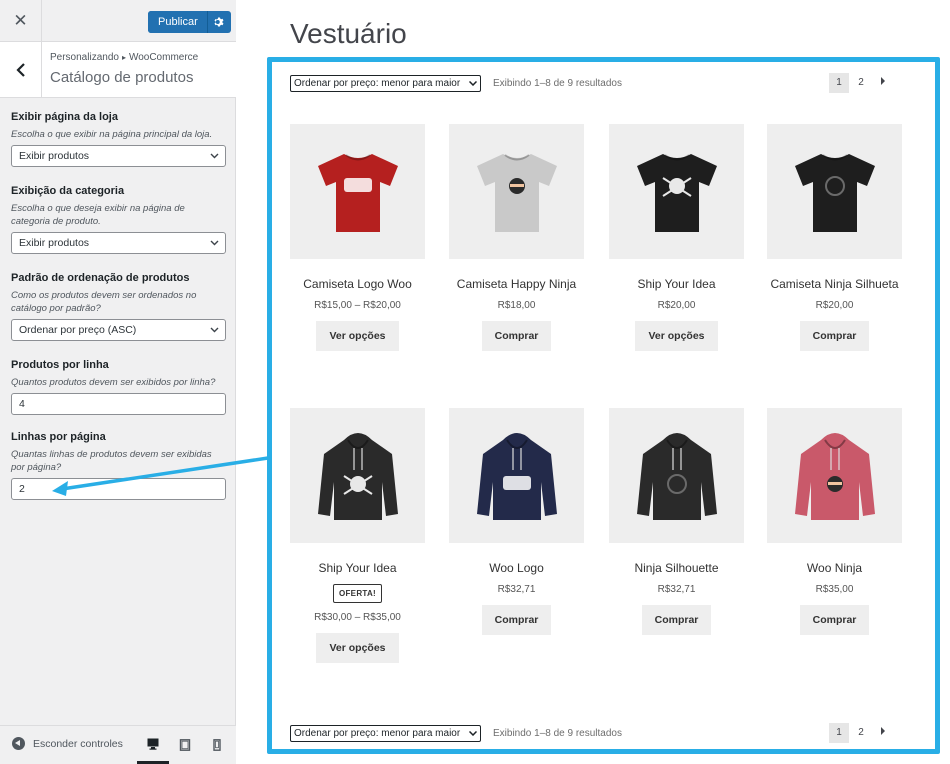 The height and width of the screenshot is (764, 950). Describe the element at coordinates (118, 489) in the screenshot. I see `rows-per-page-input: 2` at that location.